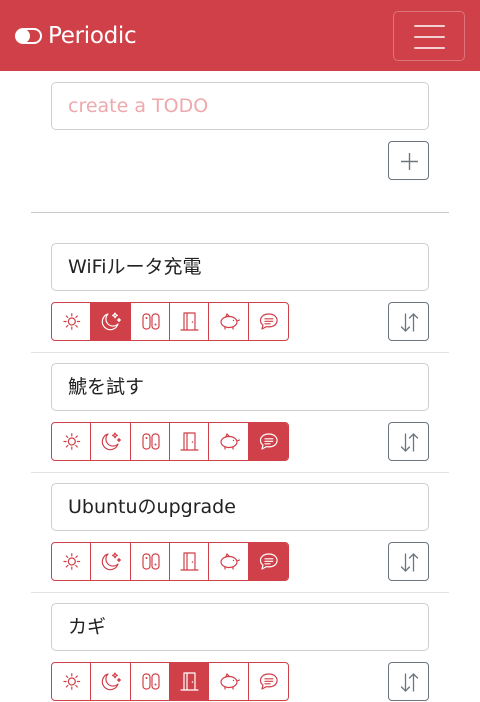  What do you see at coordinates (135, 267) in the screenshot?
I see `todo-text: WiFiルータ充電` at bounding box center [135, 267].